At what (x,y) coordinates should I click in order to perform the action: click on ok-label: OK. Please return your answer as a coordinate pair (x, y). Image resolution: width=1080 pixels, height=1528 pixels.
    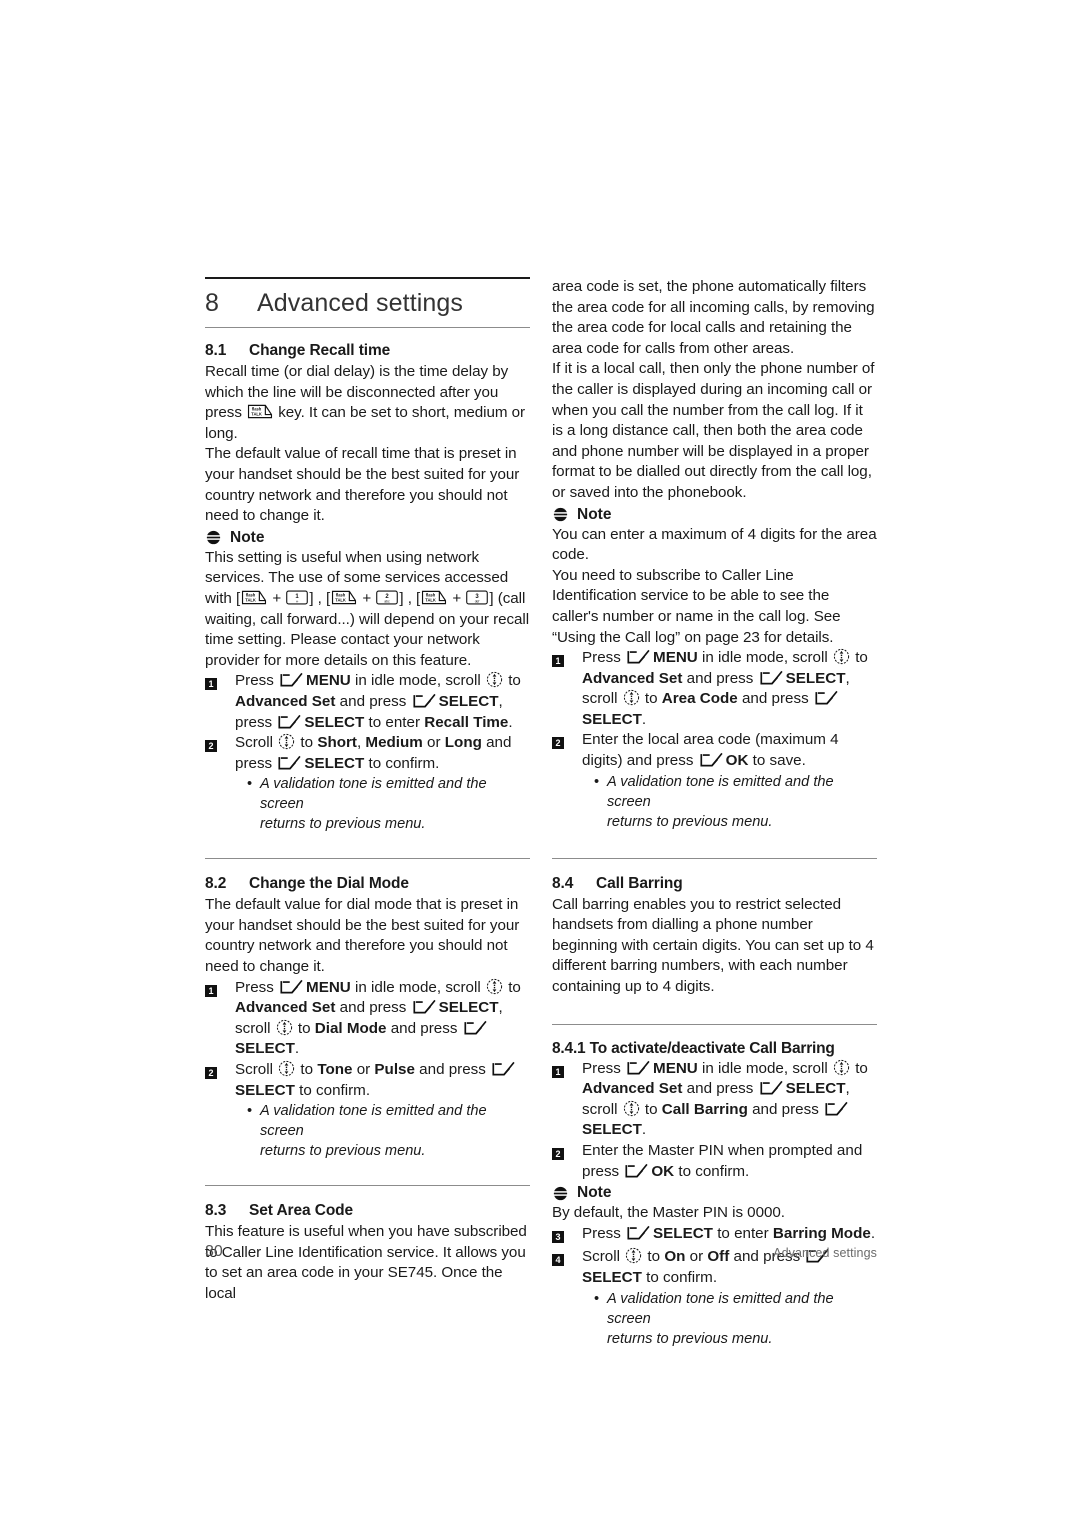
    Looking at the image, I should click on (737, 761).